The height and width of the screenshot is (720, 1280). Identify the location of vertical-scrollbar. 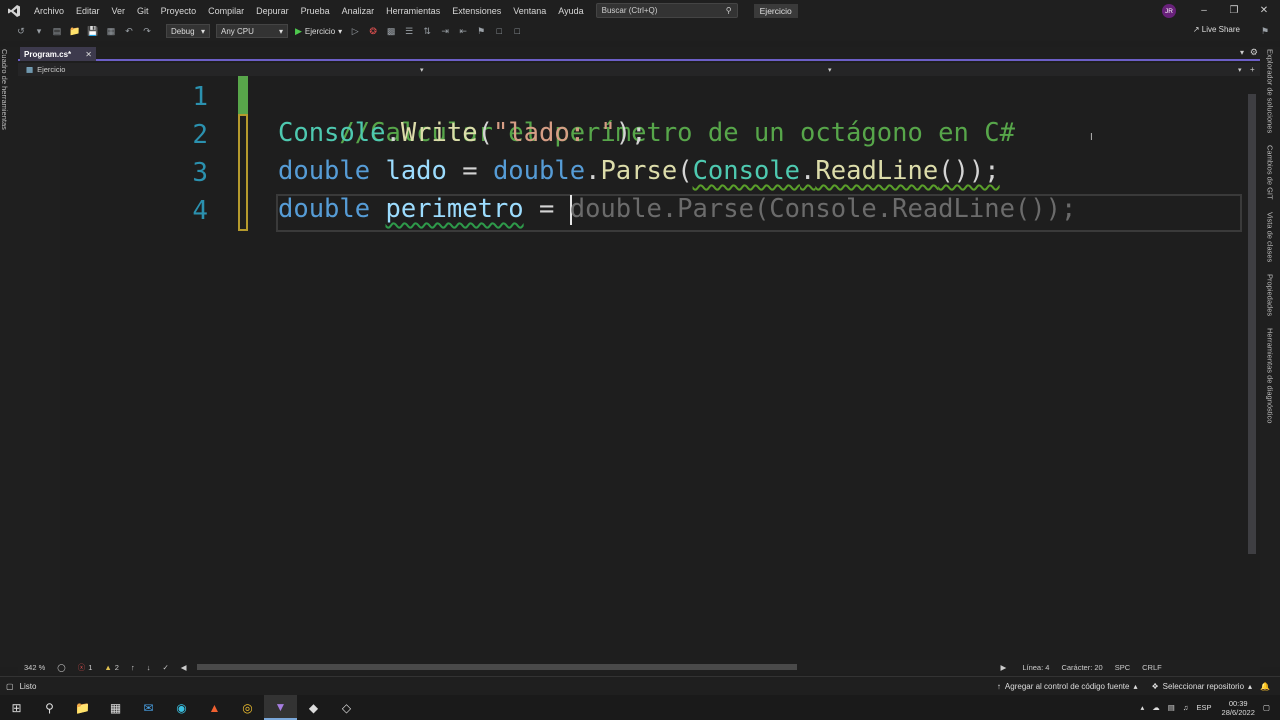
(1252, 368).